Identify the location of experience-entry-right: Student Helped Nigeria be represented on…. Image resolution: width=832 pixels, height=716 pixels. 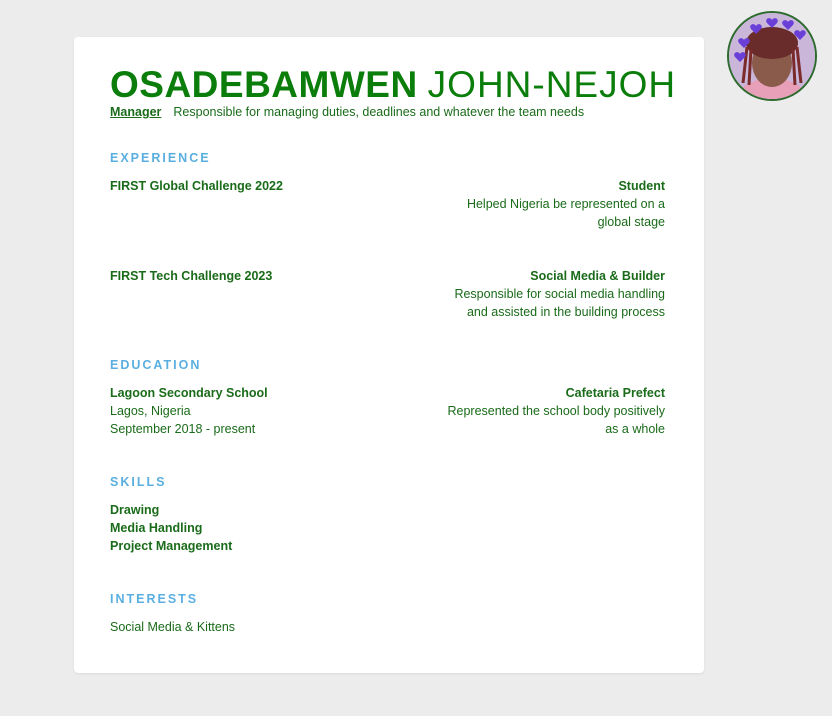
(535, 204).